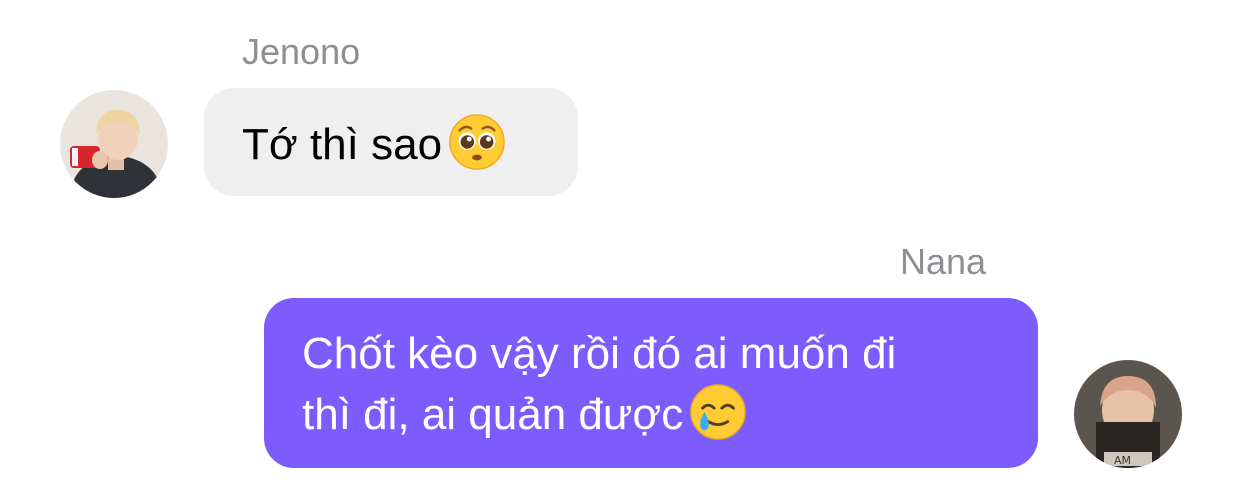 This screenshot has width=1242, height=504. I want to click on message-text-line-2: thì đi, ai quản được, so click(493, 414).